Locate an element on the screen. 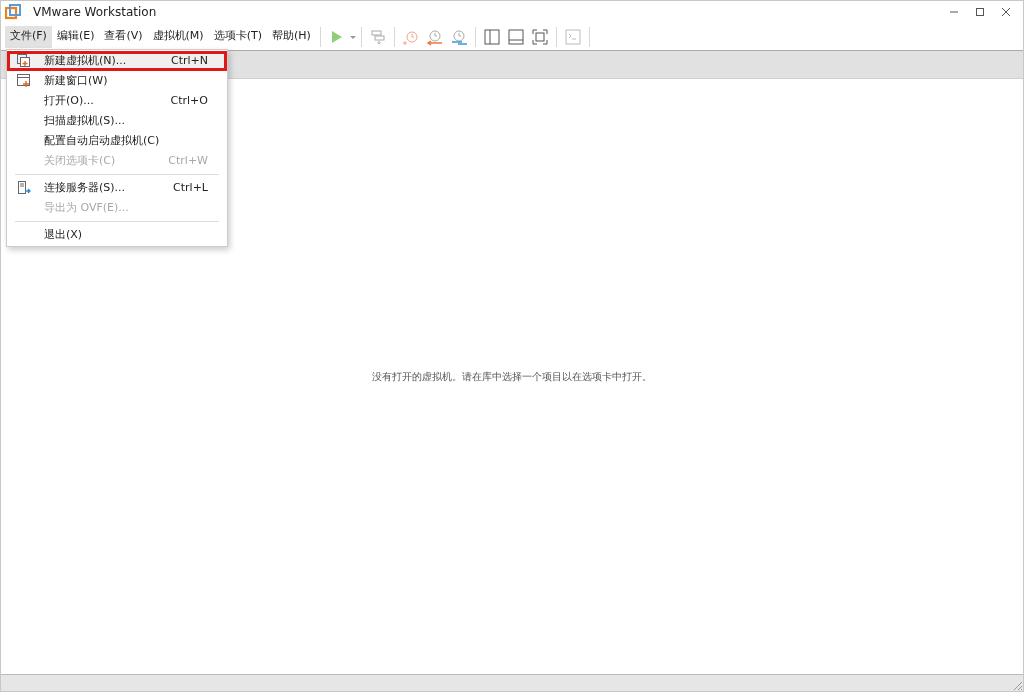  empty-message: 没有打开的虚拟机。请在库中选择一个项目以在选项卡中打开。 is located at coordinates (512, 377).